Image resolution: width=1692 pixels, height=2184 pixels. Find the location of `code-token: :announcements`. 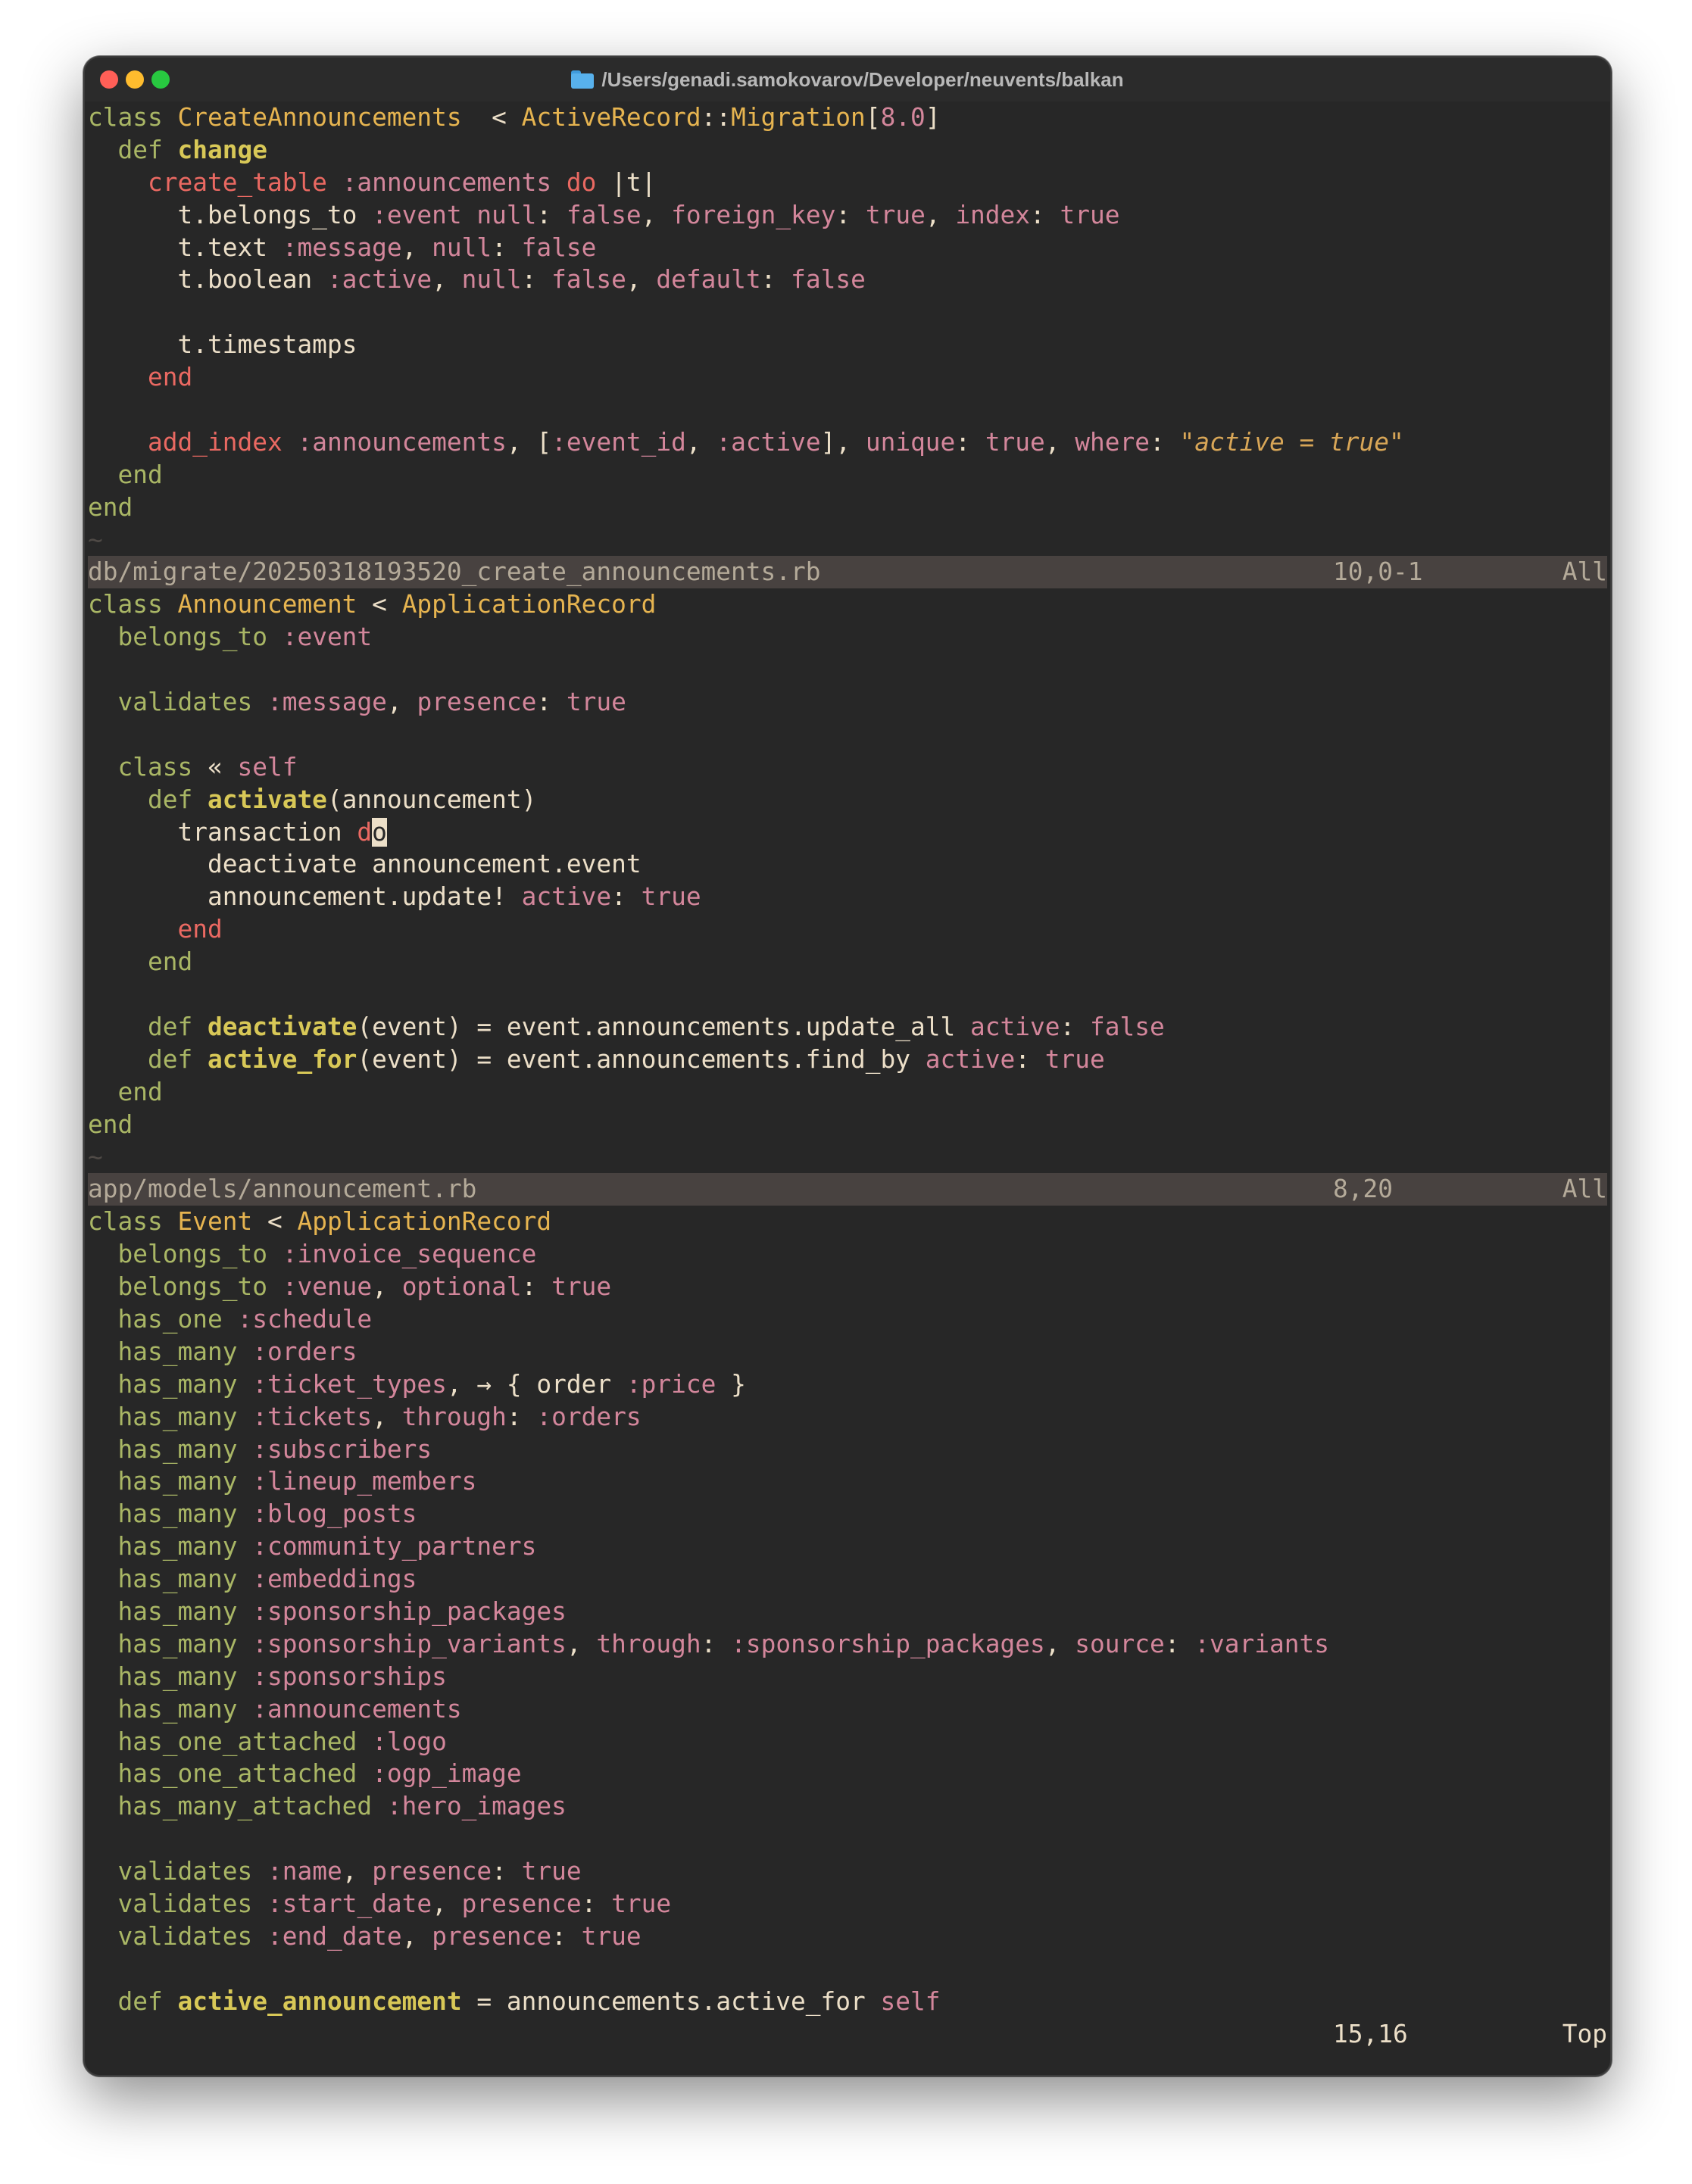

code-token: :announcements is located at coordinates (357, 1709).